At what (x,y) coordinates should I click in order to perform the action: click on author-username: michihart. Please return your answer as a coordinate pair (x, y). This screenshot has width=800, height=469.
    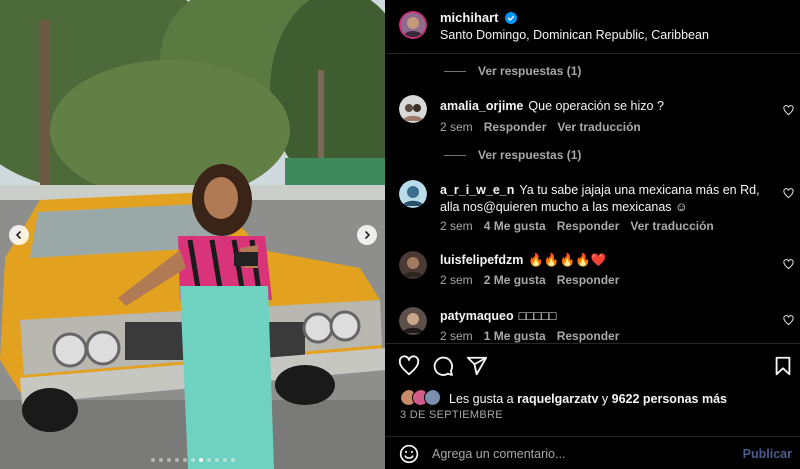
    Looking at the image, I should click on (479, 17).